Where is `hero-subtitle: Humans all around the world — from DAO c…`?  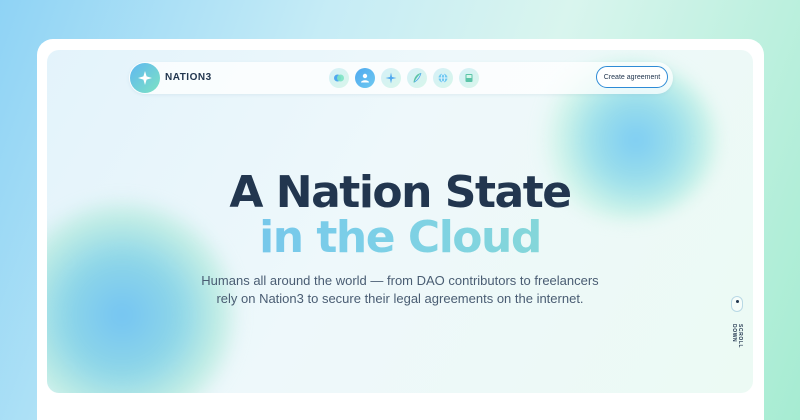
hero-subtitle: Humans all around the world — from DAO c… is located at coordinates (400, 290).